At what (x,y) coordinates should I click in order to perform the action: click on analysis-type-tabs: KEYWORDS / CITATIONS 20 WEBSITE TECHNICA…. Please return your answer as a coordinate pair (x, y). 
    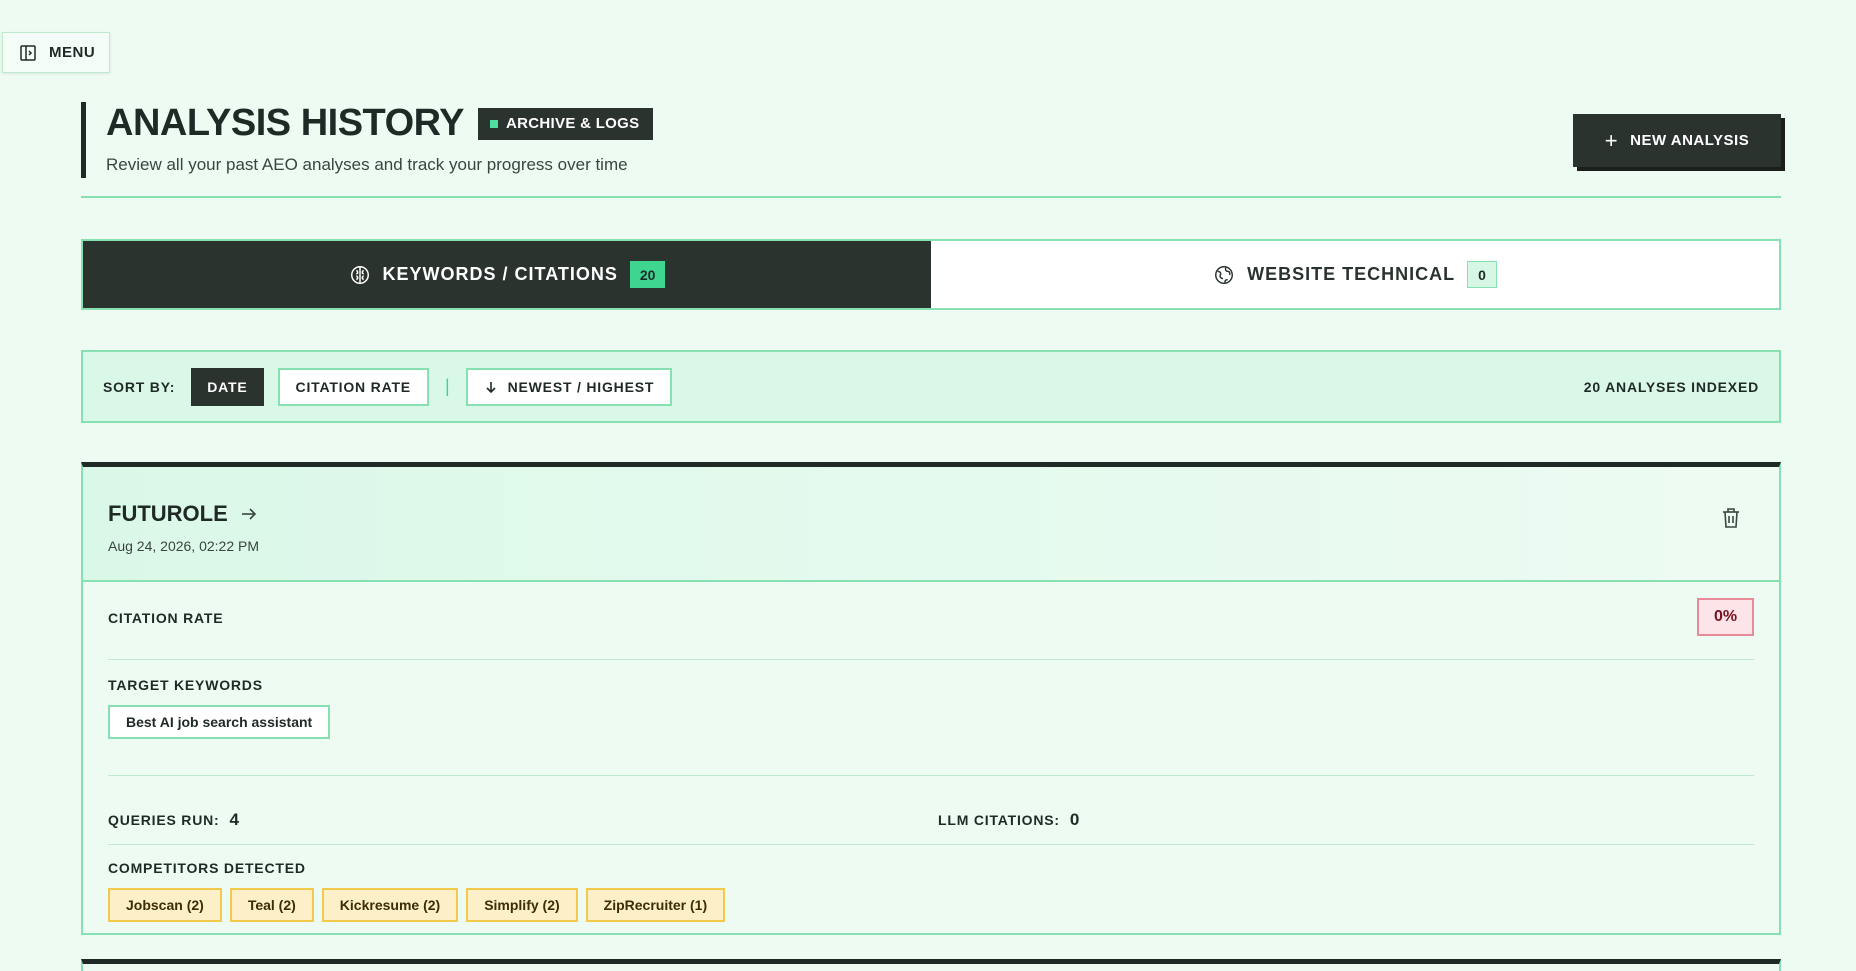
    Looking at the image, I should click on (931, 274).